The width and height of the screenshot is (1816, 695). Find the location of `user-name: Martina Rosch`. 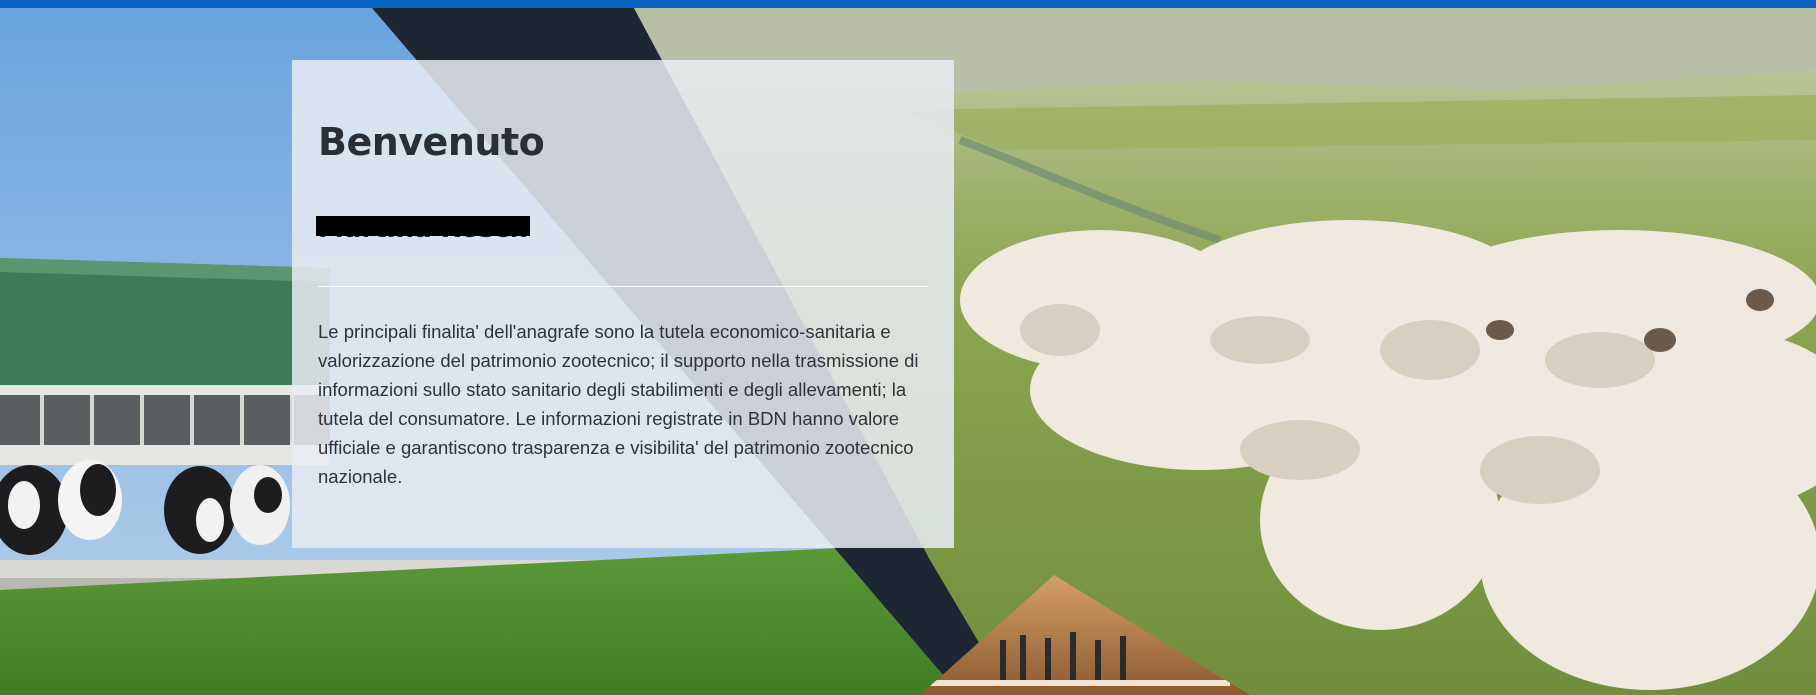

user-name: Martina Rosch is located at coordinates (423, 229).